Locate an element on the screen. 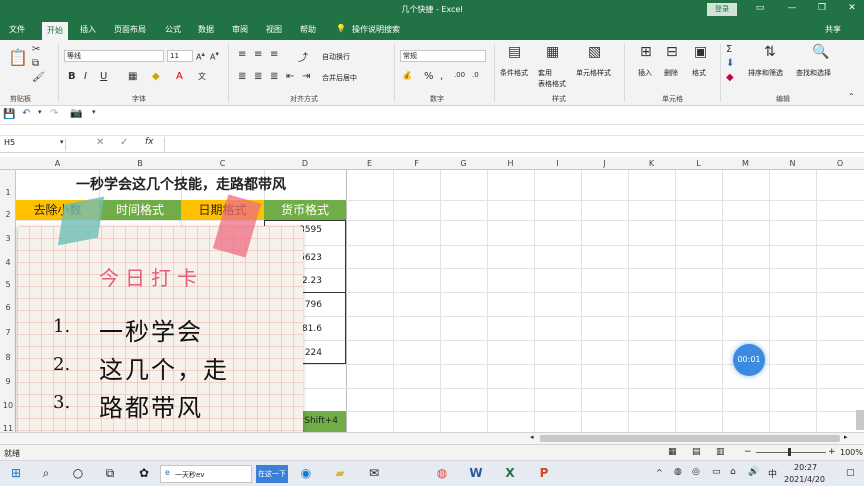 Image resolution: width=864 pixels, height=486 pixels. format-cells-icon: ▣ is located at coordinates (700, 52).